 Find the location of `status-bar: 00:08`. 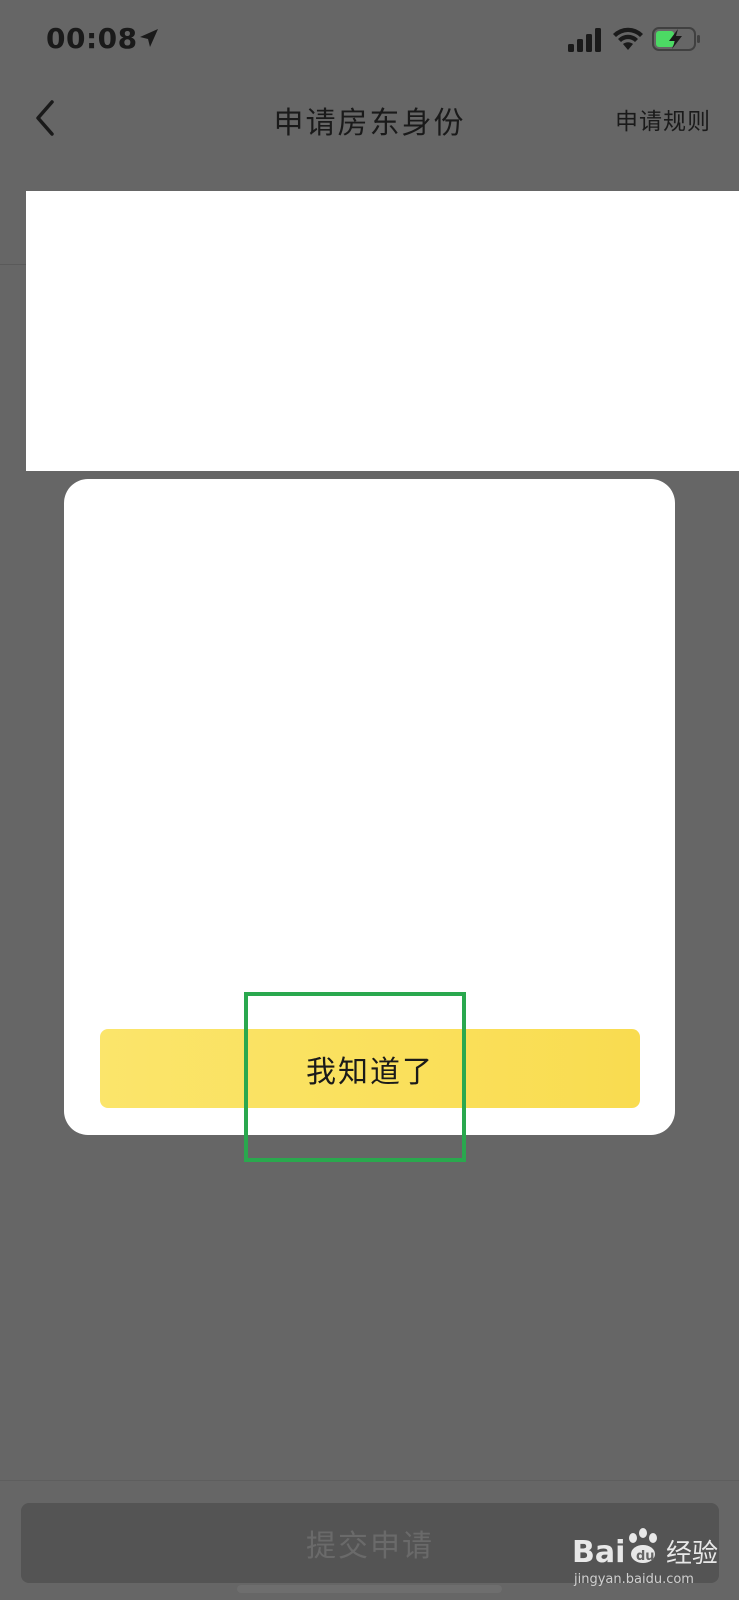

status-bar: 00:08 is located at coordinates (369, 40).